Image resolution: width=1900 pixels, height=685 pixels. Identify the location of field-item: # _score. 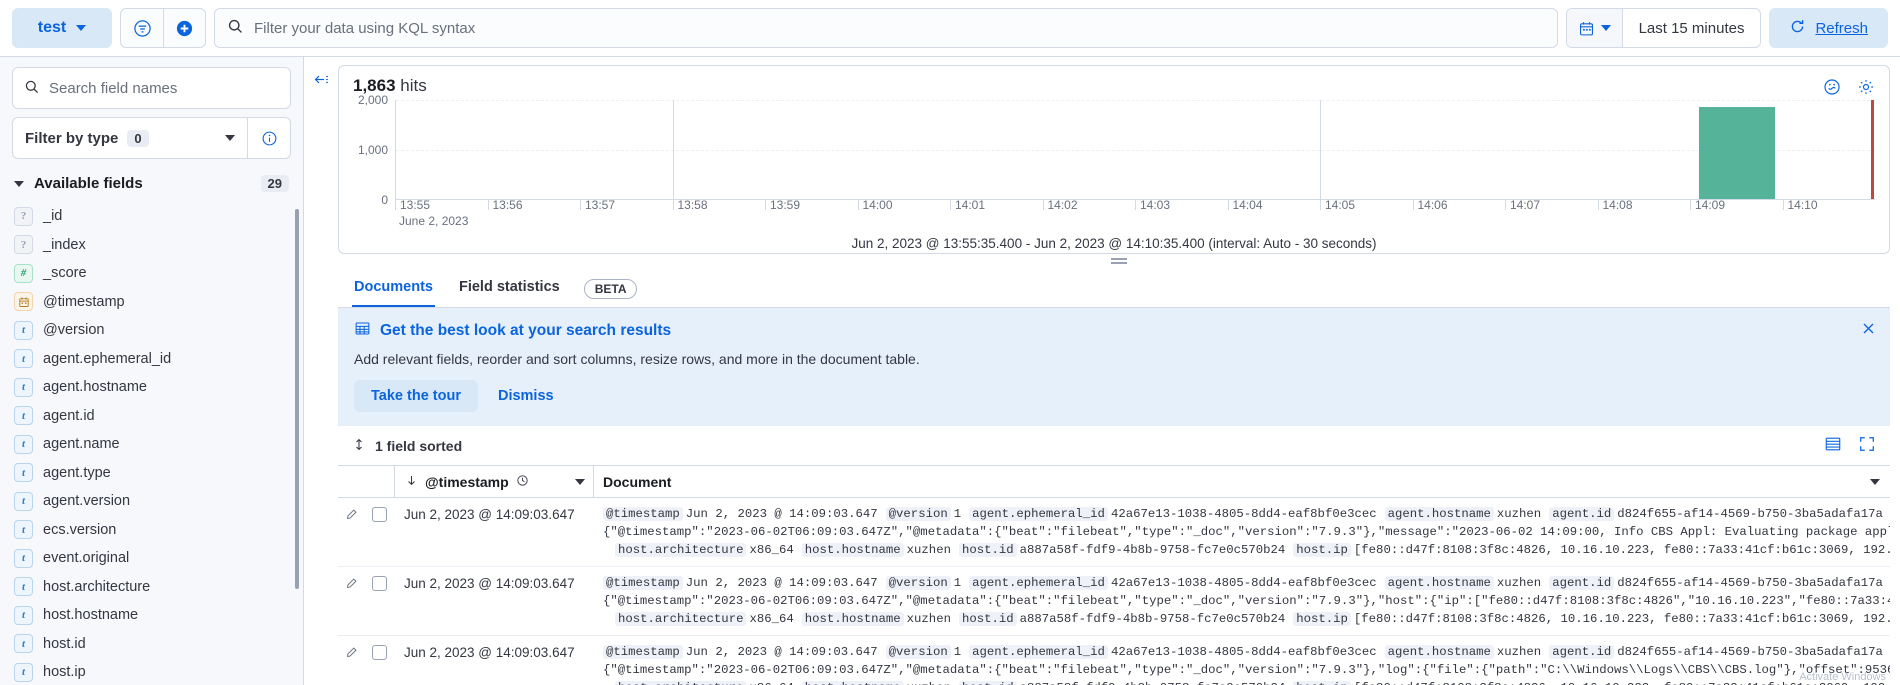
(151, 273).